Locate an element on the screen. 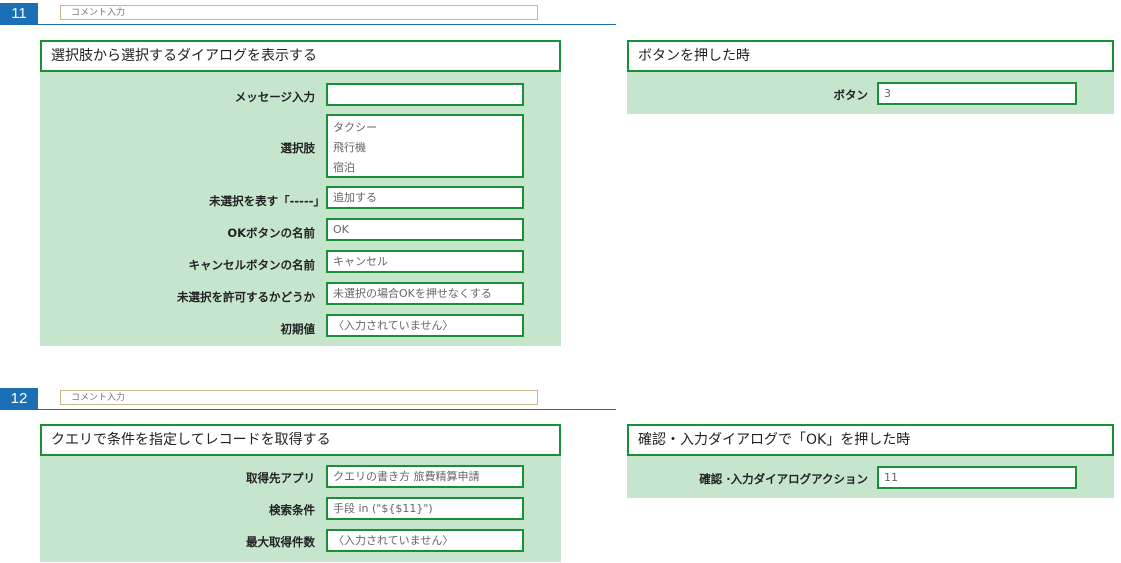 This screenshot has height=563, width=1121. max-count-input: 〈入力されていません〉 is located at coordinates (425, 540).